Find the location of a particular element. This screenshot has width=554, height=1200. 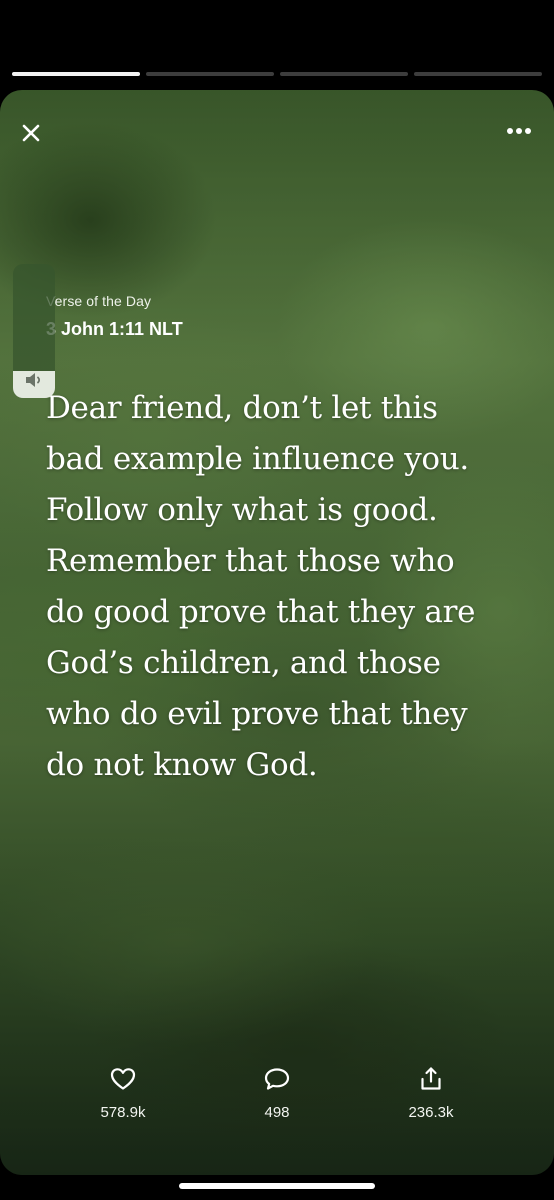

verse-of-the-day-label: Verse of the Day is located at coordinates (99, 301).